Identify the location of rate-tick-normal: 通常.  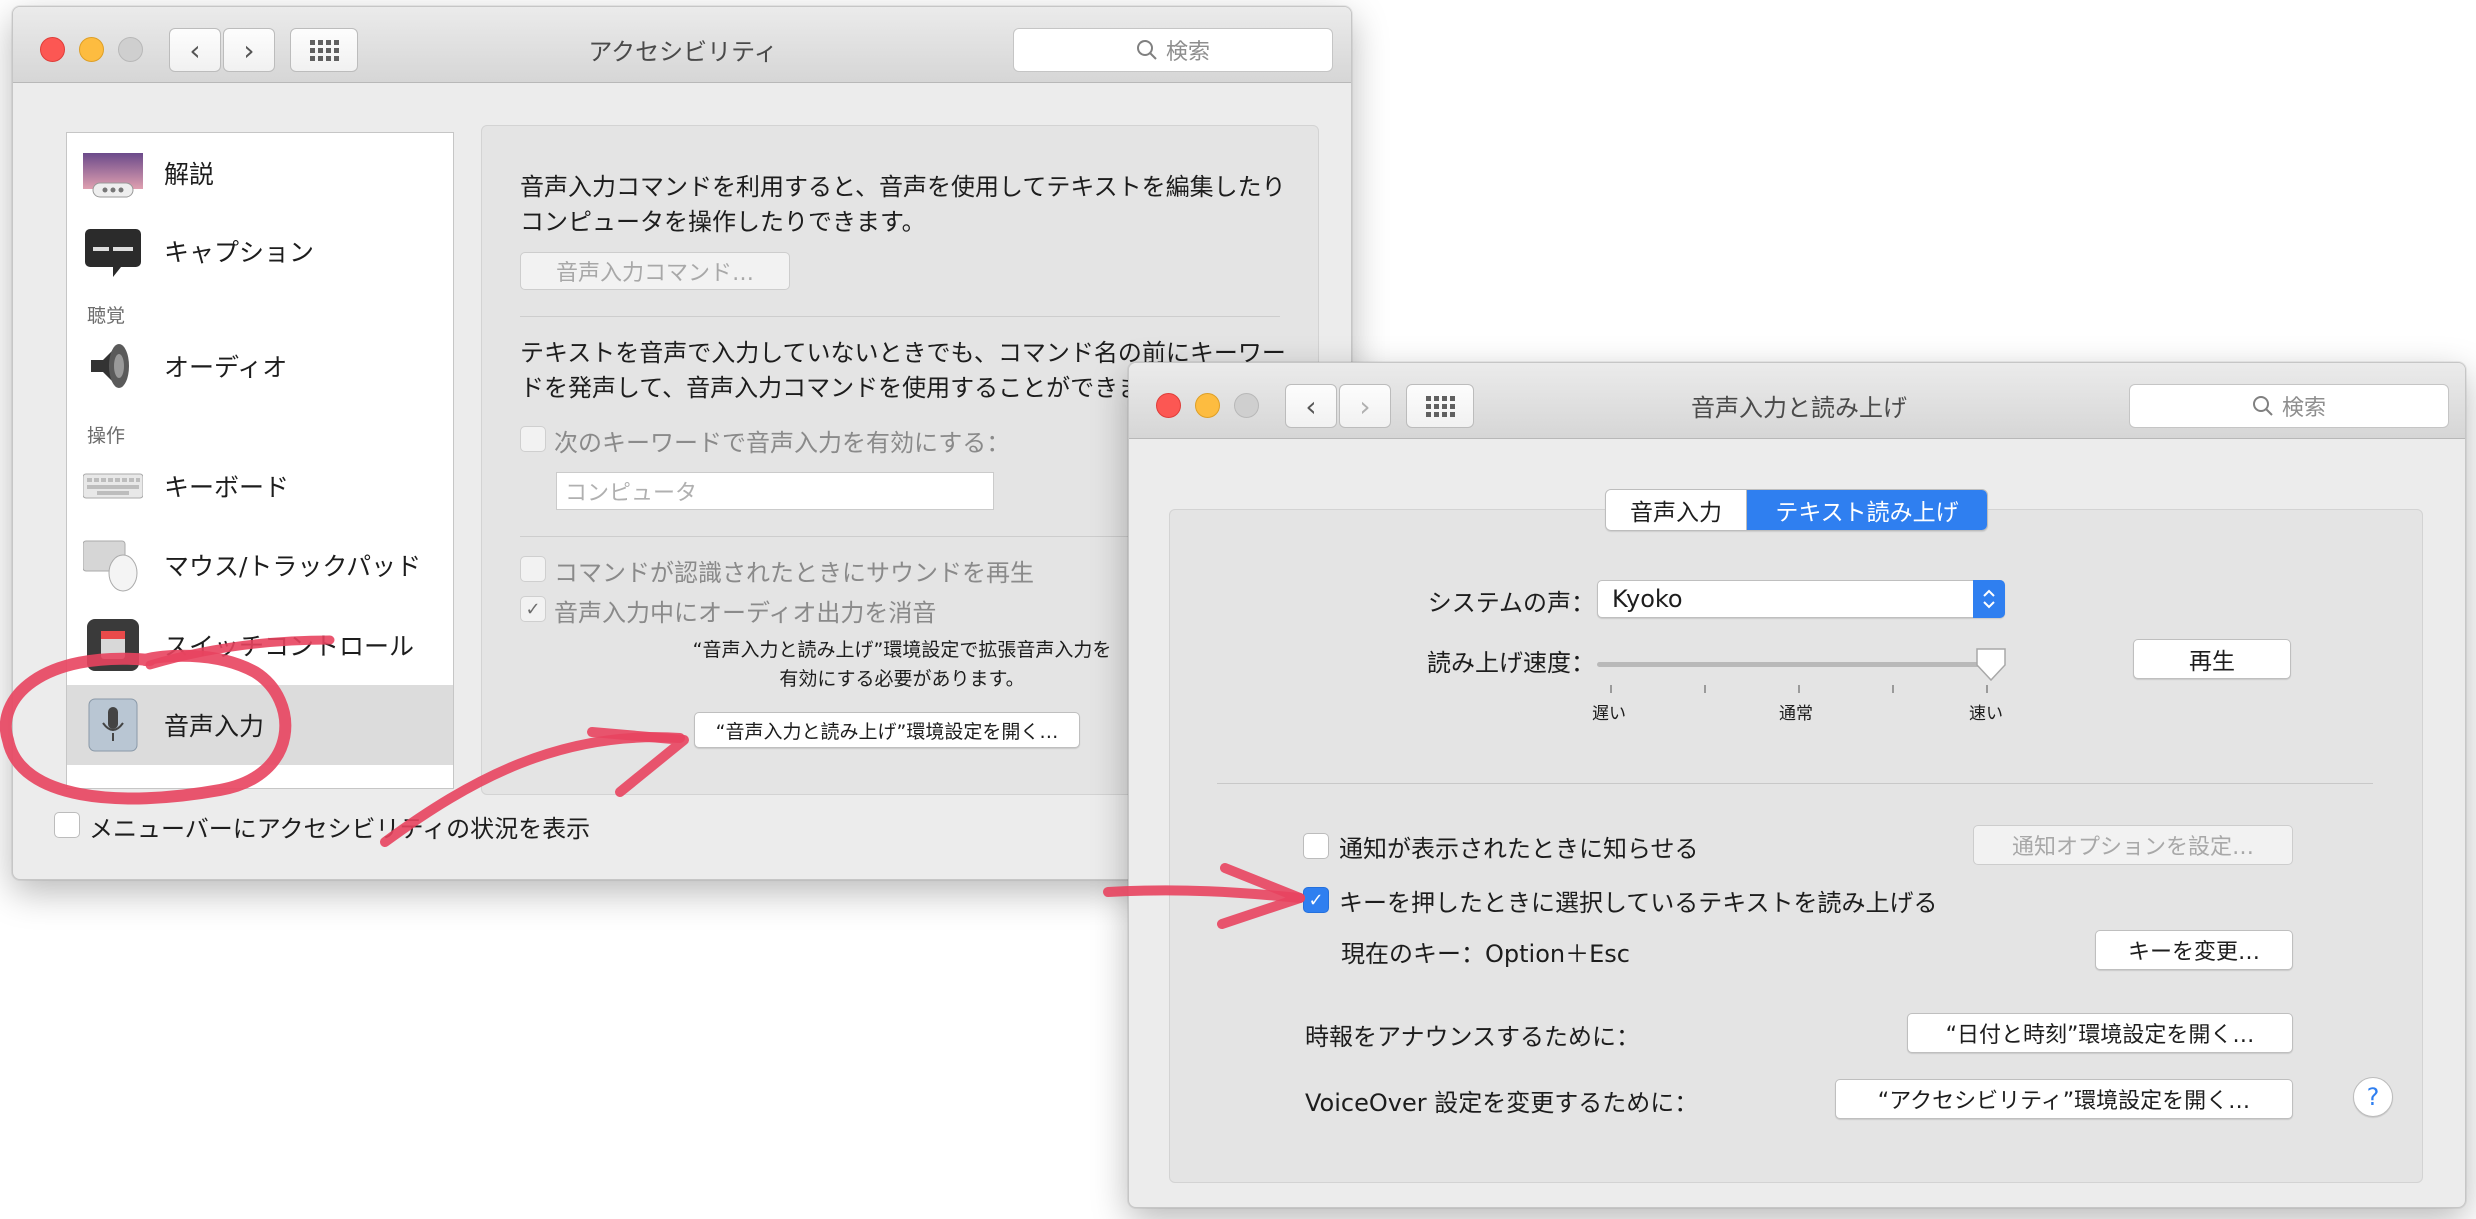
(1796, 714).